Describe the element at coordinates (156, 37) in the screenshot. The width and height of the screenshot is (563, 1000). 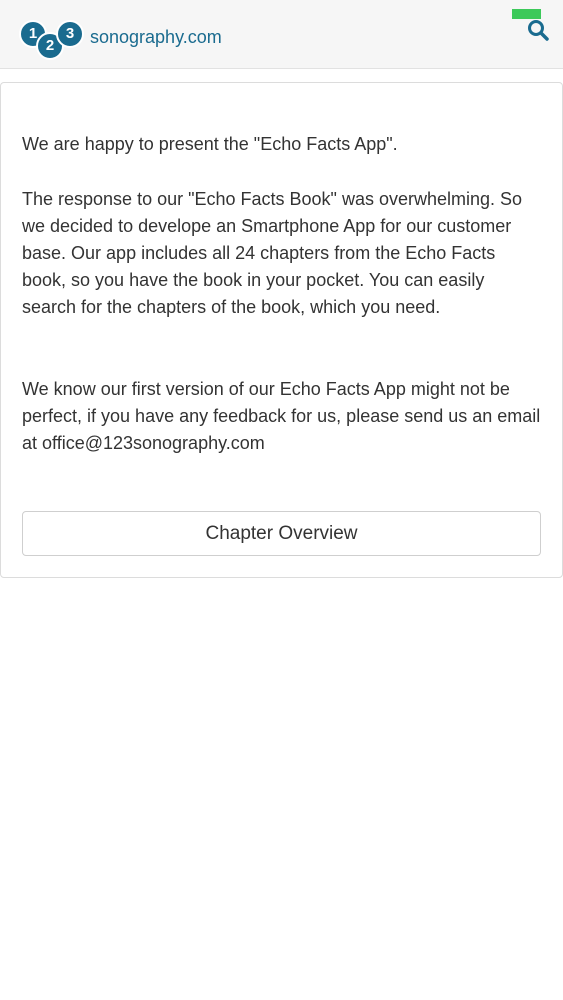
I see `logo-text: sonography.com` at that location.